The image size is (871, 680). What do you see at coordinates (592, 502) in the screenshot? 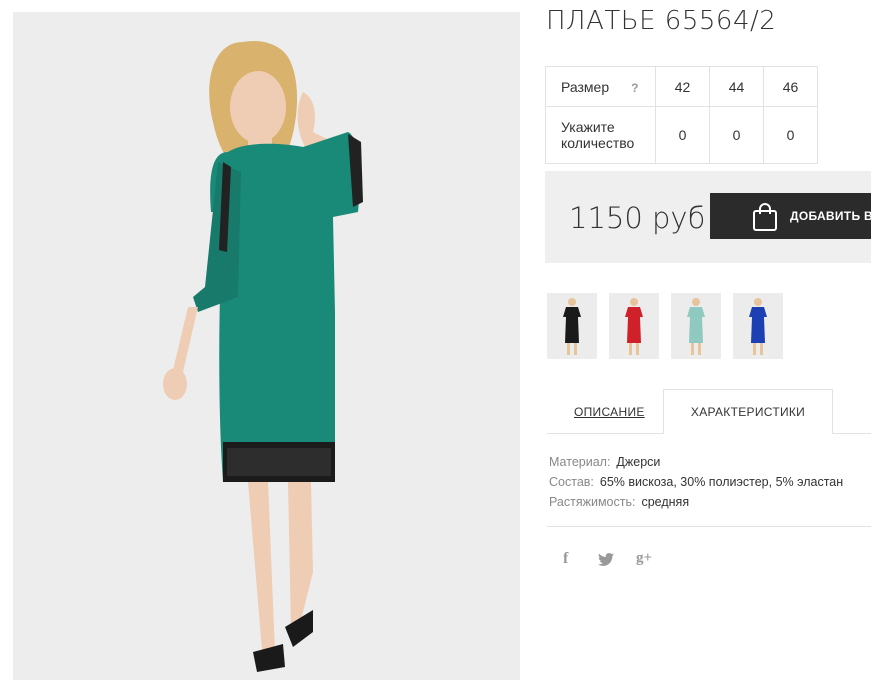
I see `characteristic-key: Растяжимость:` at bounding box center [592, 502].